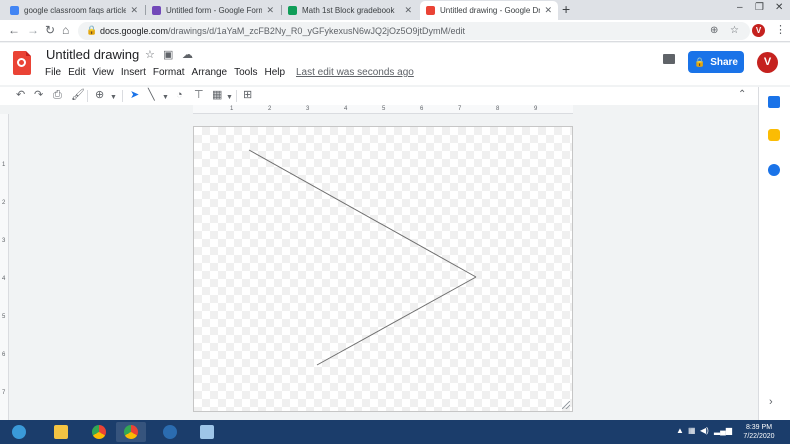 The height and width of the screenshot is (444, 790). What do you see at coordinates (92, 54) in the screenshot?
I see `document-title: Untitled drawing` at bounding box center [92, 54].